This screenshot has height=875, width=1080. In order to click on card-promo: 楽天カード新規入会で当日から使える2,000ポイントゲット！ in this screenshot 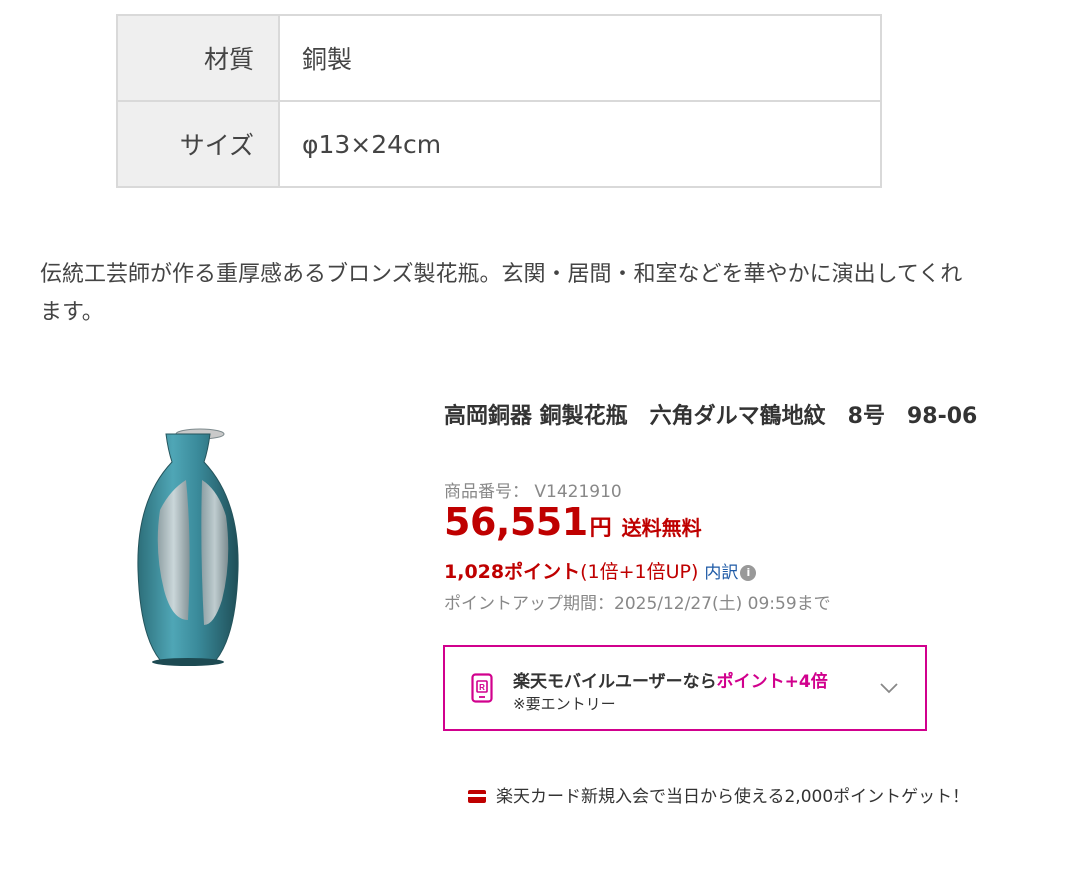, I will do `click(718, 794)`.